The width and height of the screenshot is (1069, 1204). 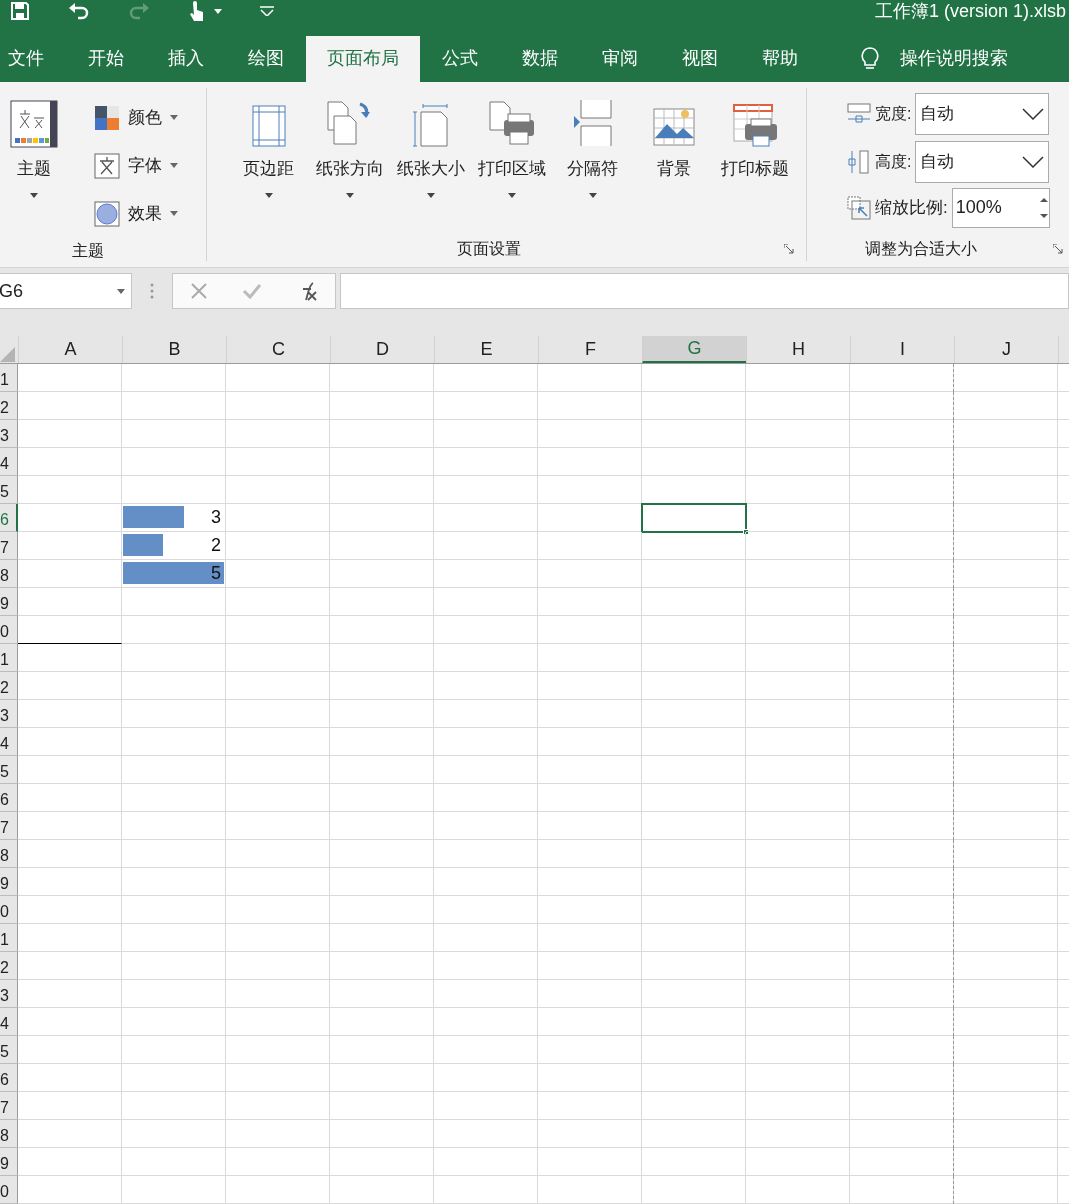 I want to click on cell-value: 3, so click(x=216, y=517).